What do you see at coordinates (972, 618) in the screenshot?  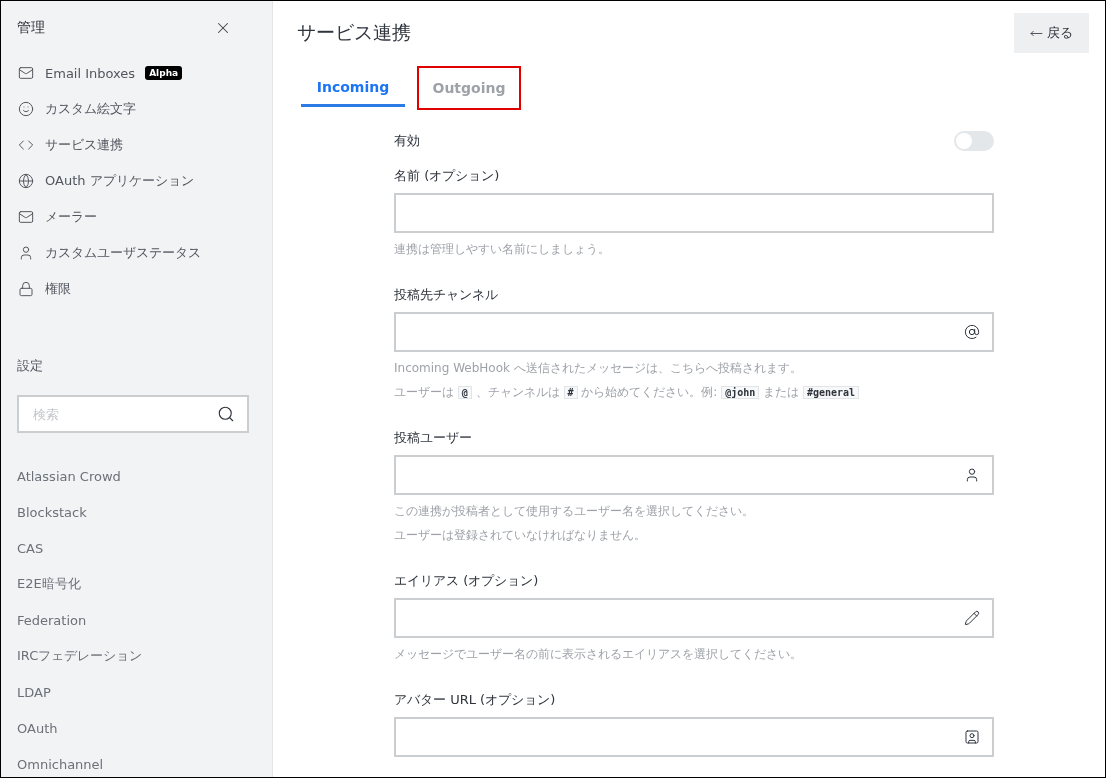 I see `pencil-icon` at bounding box center [972, 618].